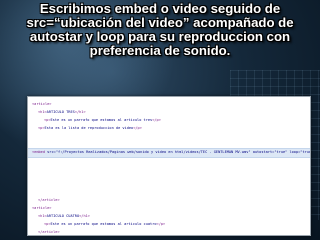  Describe the element at coordinates (38, 152) in the screenshot. I see `code-tag-open: <embed` at that location.